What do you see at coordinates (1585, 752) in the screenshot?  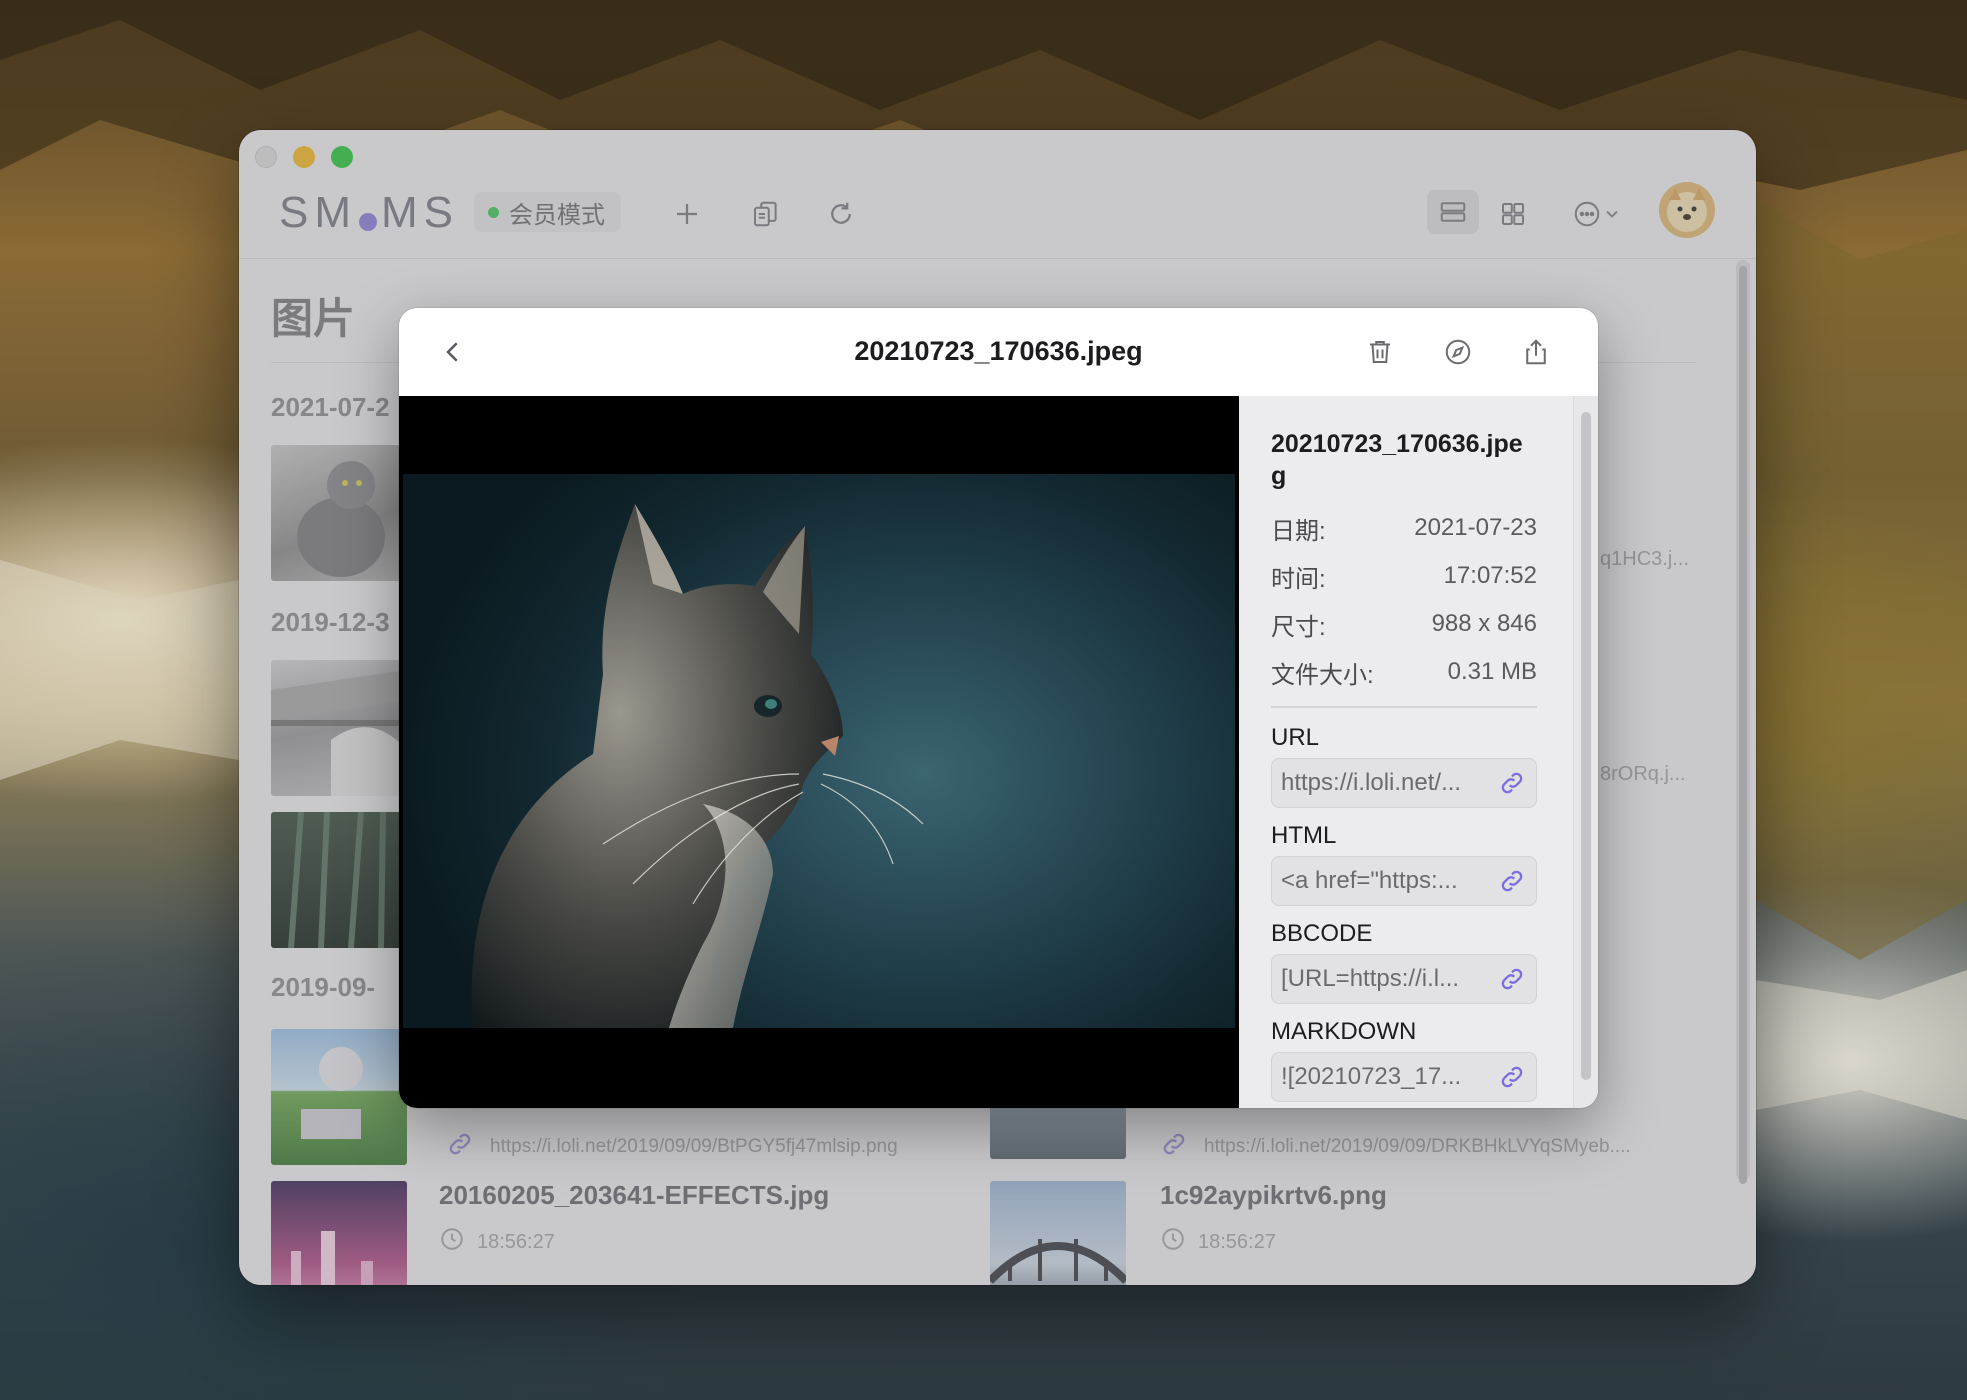 I see `info-panel-scrollbar` at bounding box center [1585, 752].